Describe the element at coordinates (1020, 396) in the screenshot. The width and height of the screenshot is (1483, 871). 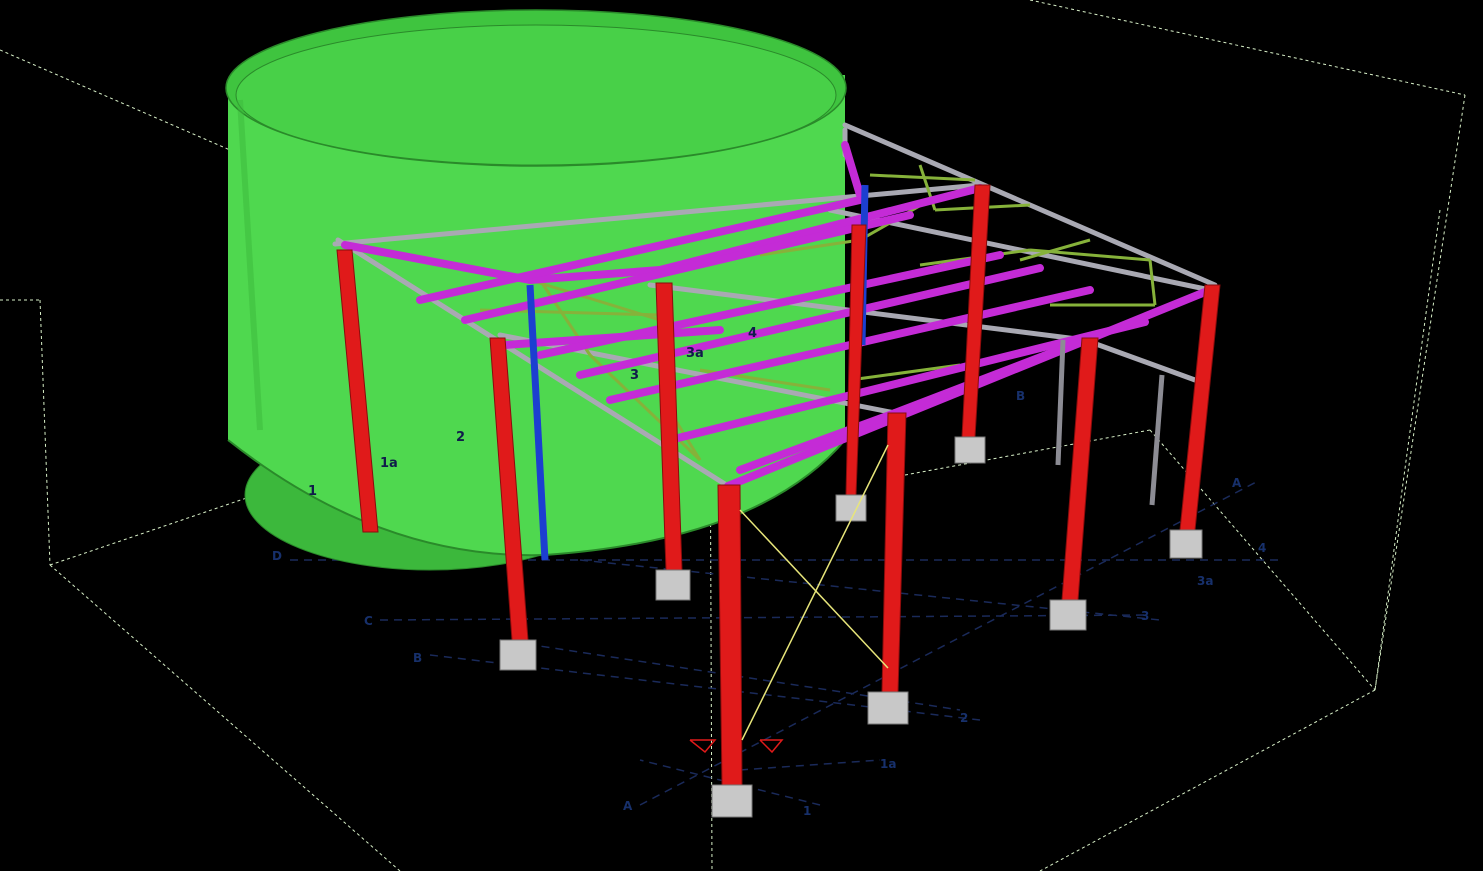
I see `grid-label-b-right: B` at that location.